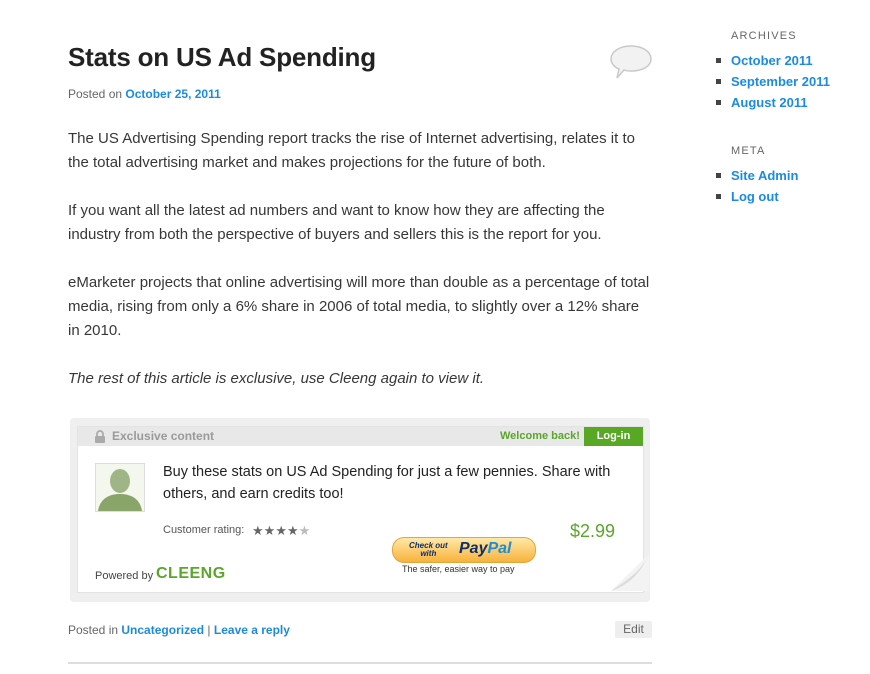 Image resolution: width=870 pixels, height=674 pixels. Describe the element at coordinates (458, 569) in the screenshot. I see `paypal-tagline: The safer, easier way to pay` at that location.